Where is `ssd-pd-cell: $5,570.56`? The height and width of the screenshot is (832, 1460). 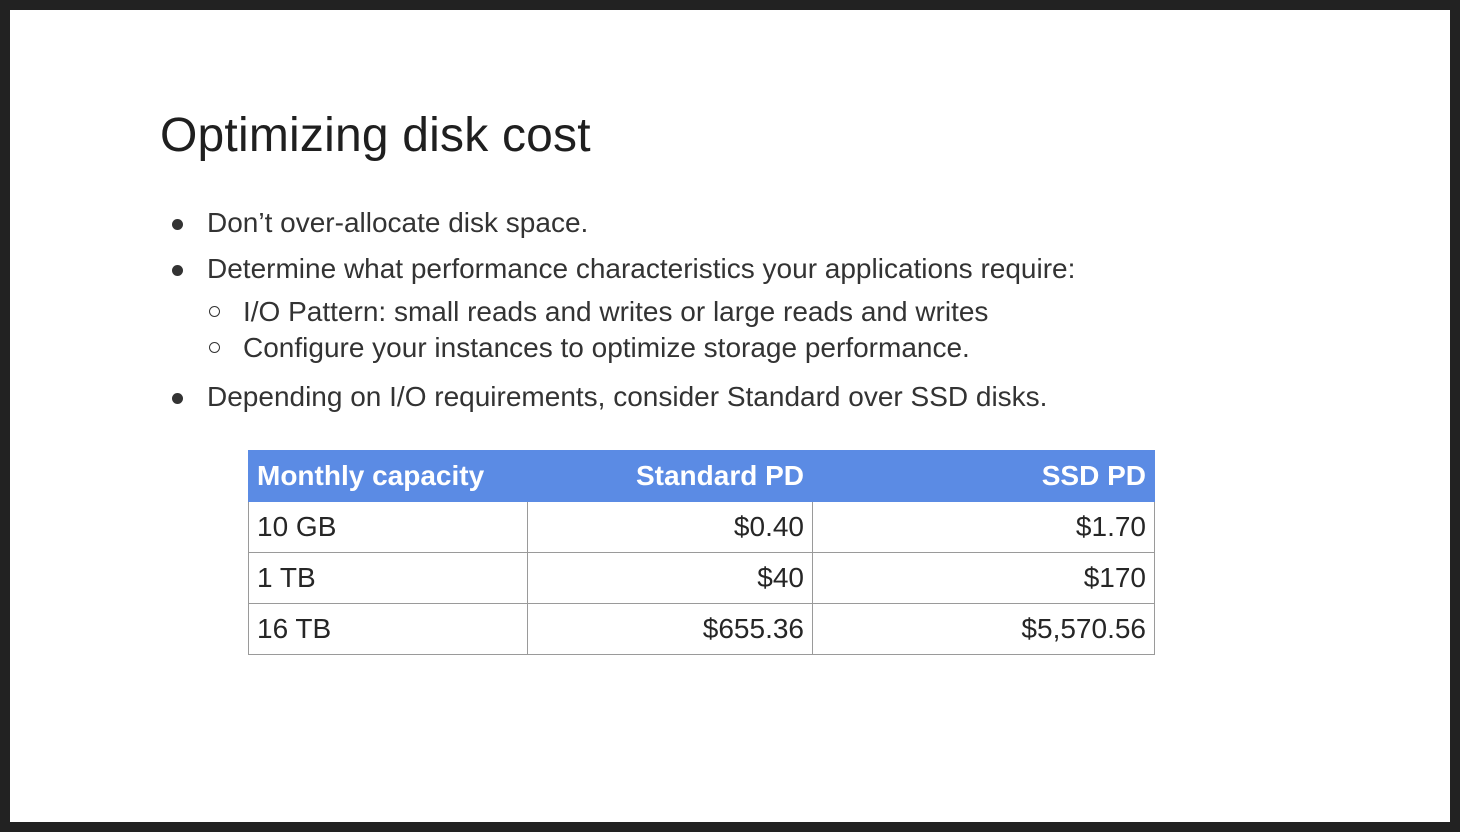 ssd-pd-cell: $5,570.56 is located at coordinates (983, 629).